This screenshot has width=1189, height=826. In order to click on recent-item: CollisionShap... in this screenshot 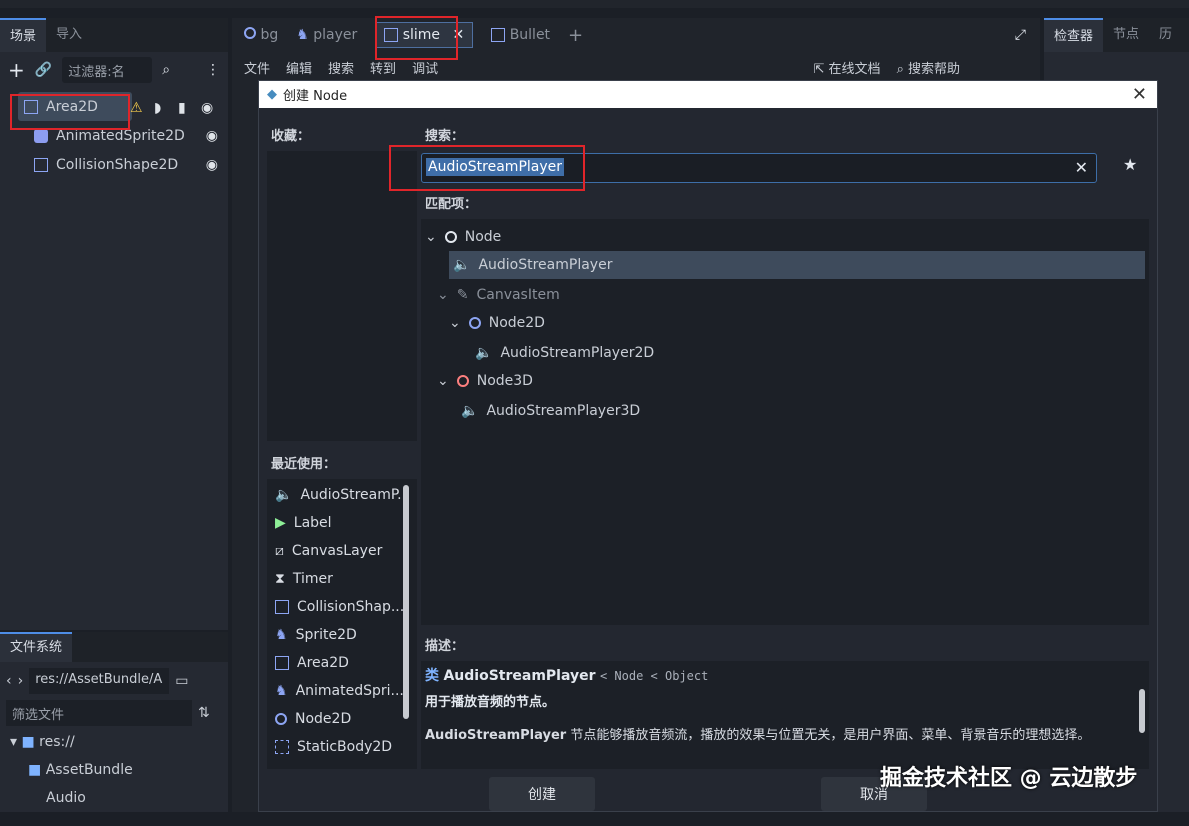, I will do `click(342, 607)`.